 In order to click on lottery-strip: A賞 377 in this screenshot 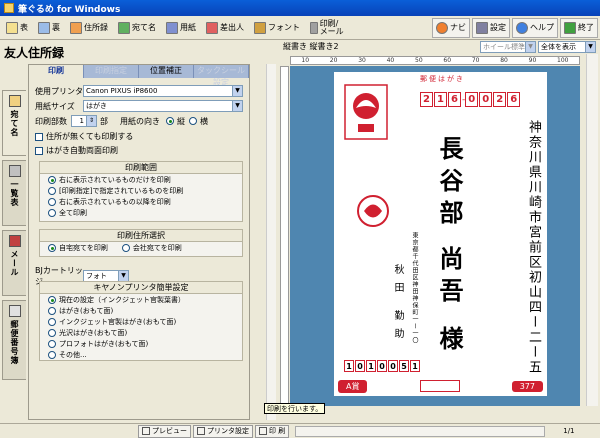, I will do `click(440, 386)`.